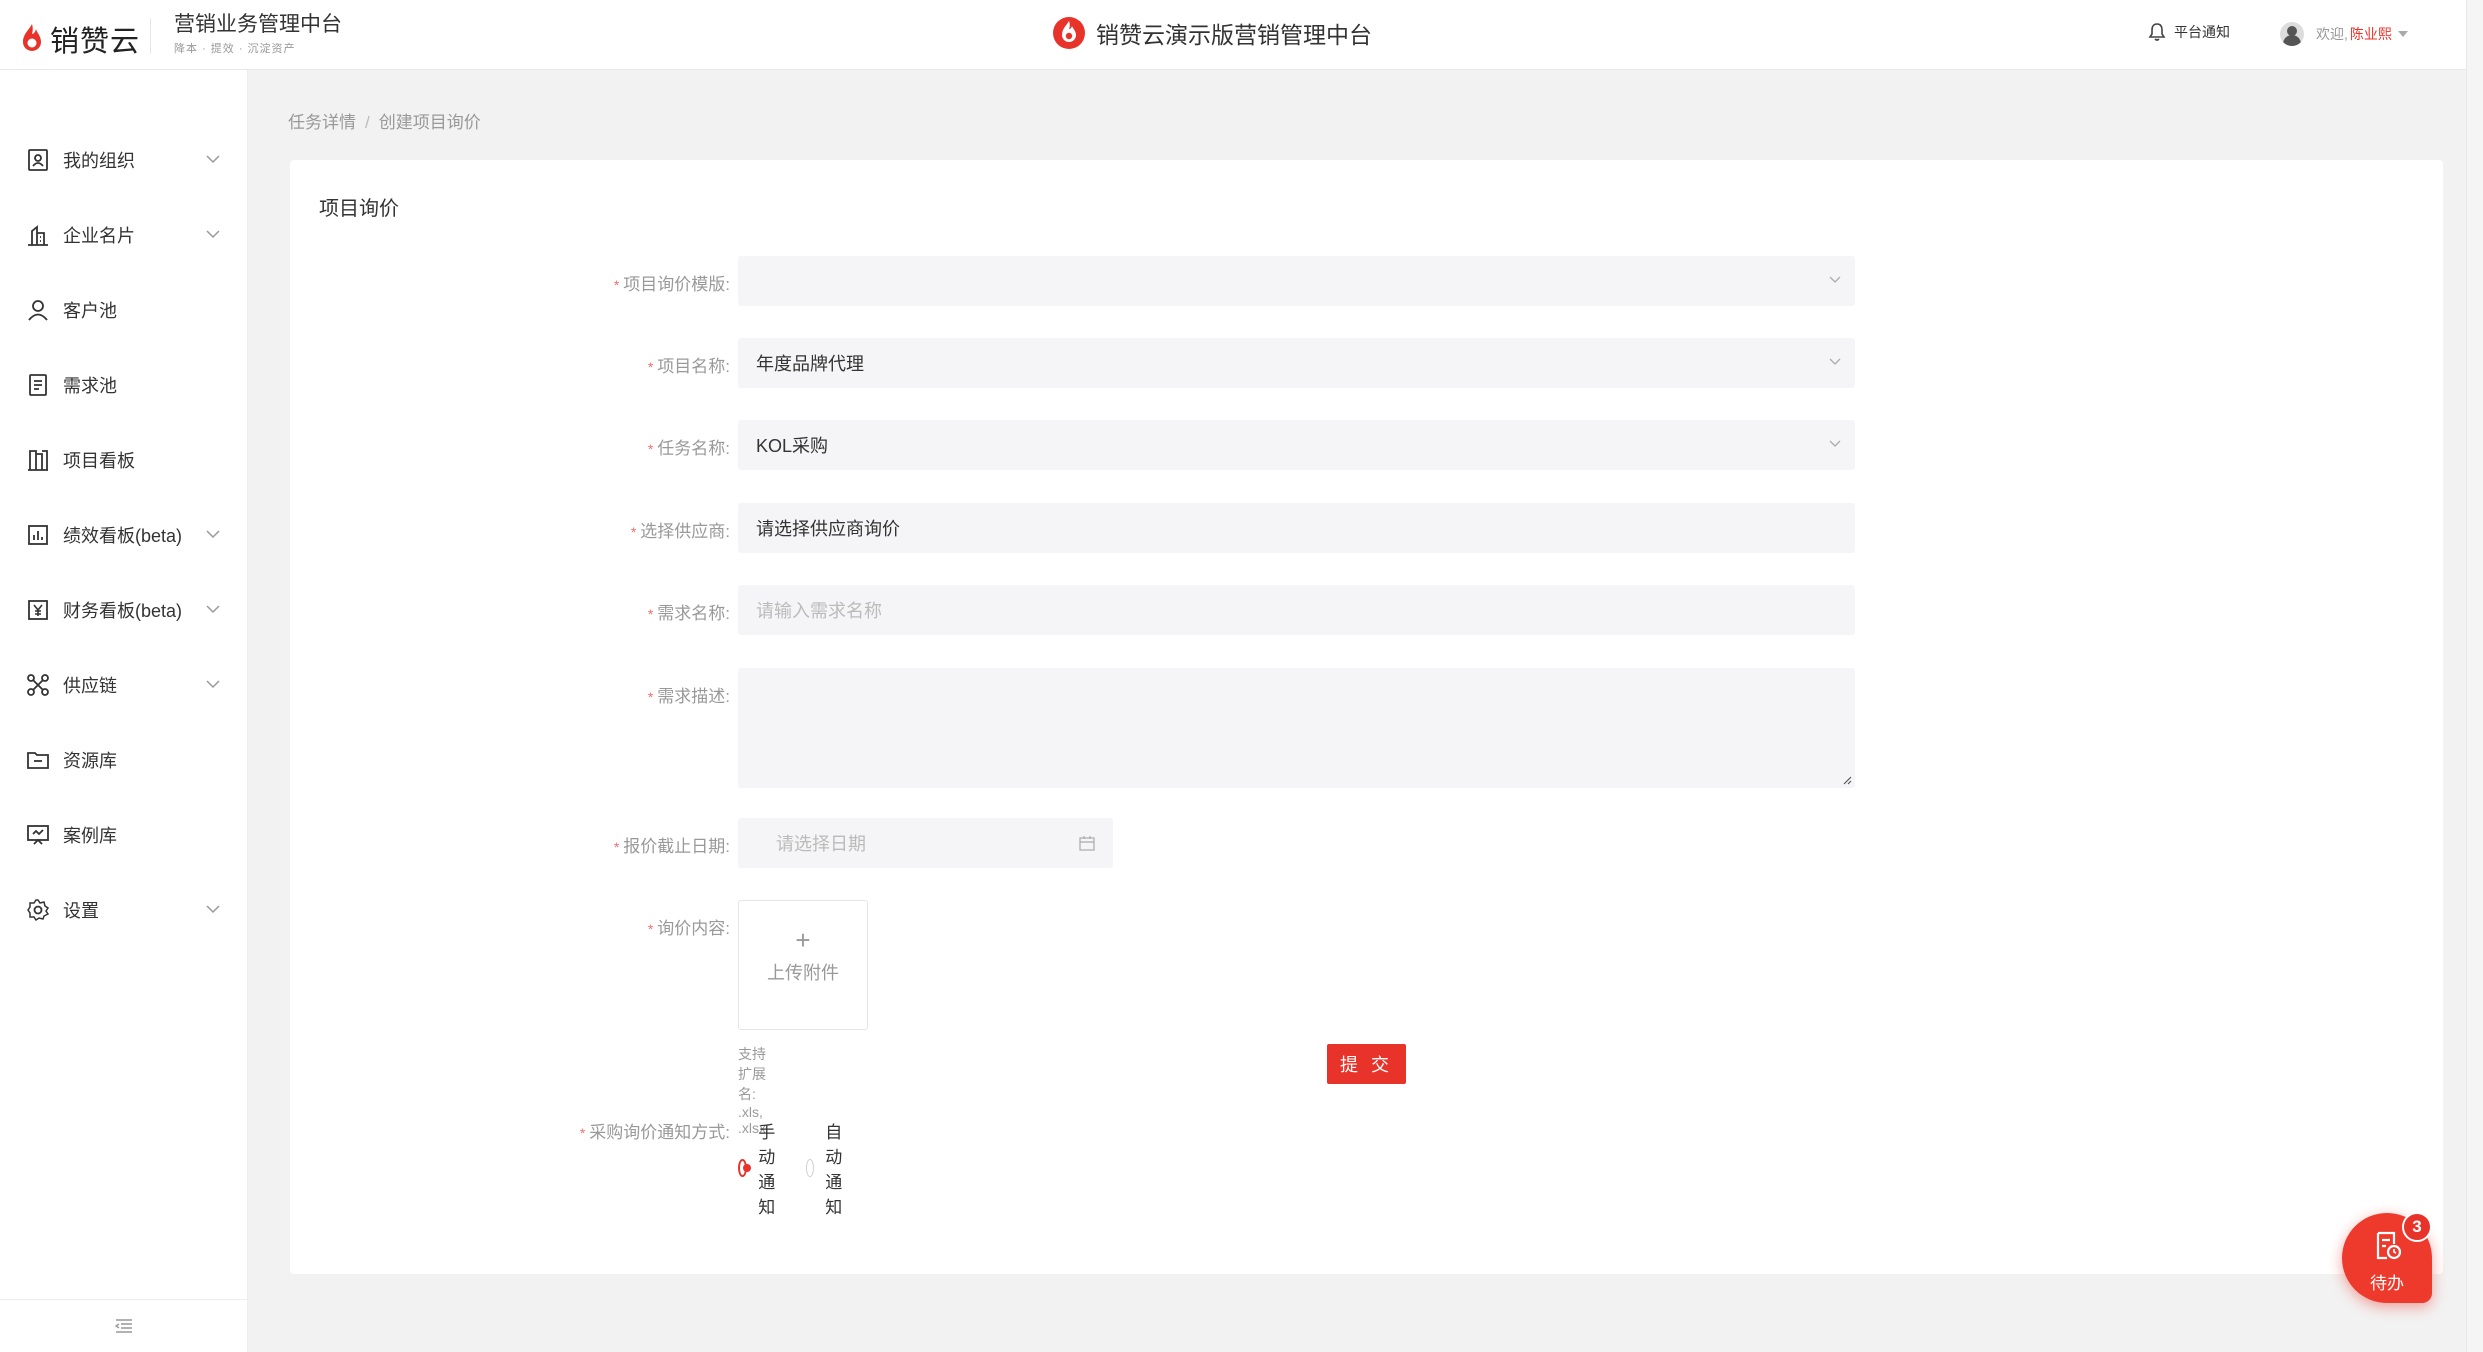  I want to click on sidebar-item-demand-pool: 需求池, so click(124, 384).